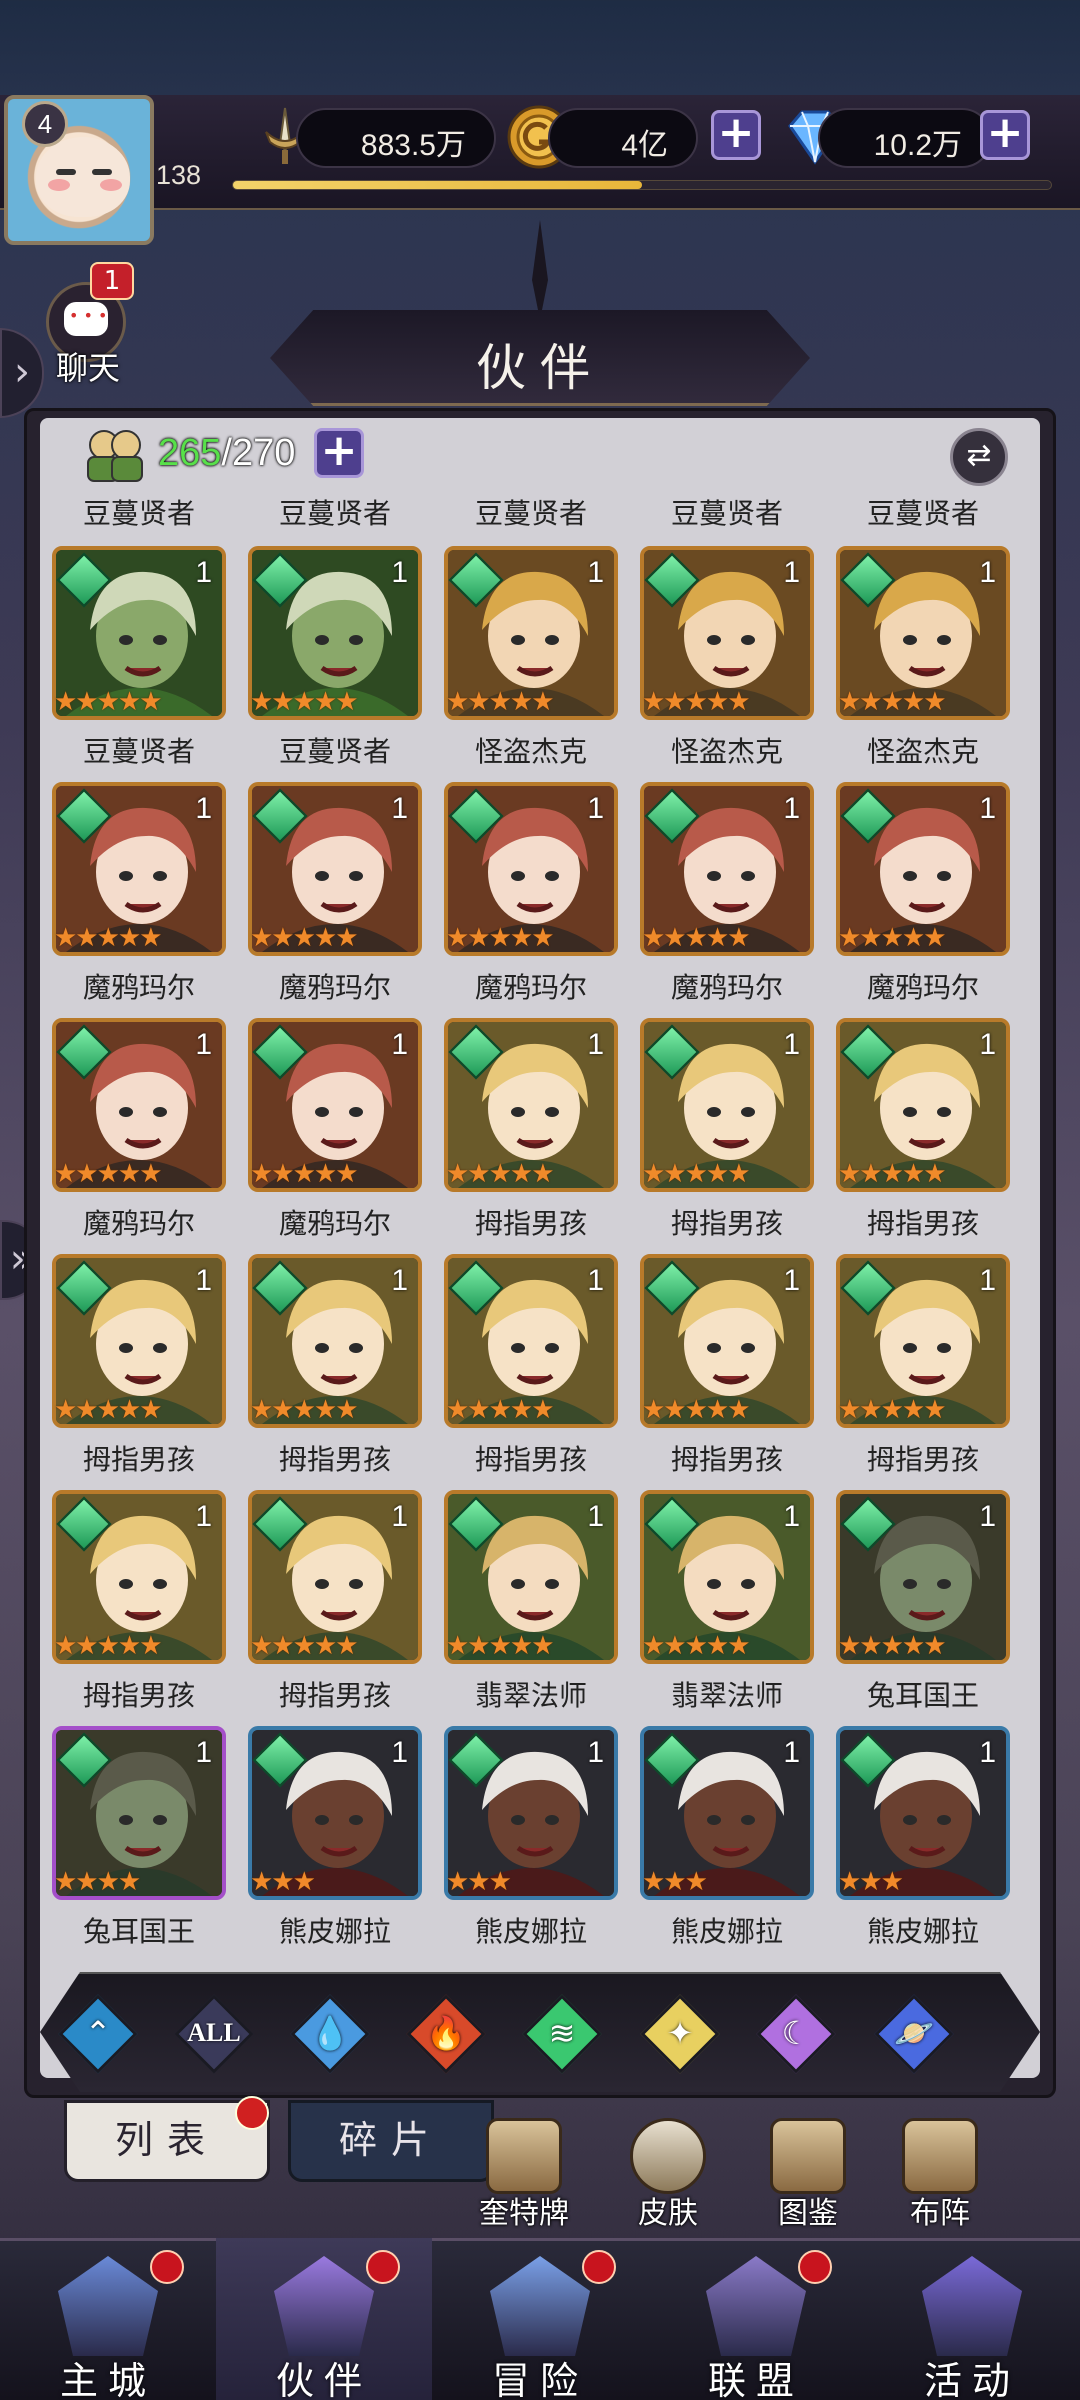 The height and width of the screenshot is (2400, 1080). What do you see at coordinates (190, 453) in the screenshot?
I see `roster-current: 265` at bounding box center [190, 453].